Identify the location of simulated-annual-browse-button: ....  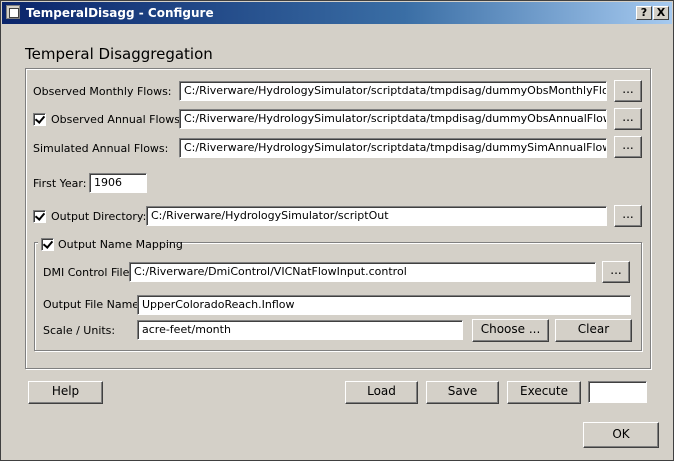
(628, 147).